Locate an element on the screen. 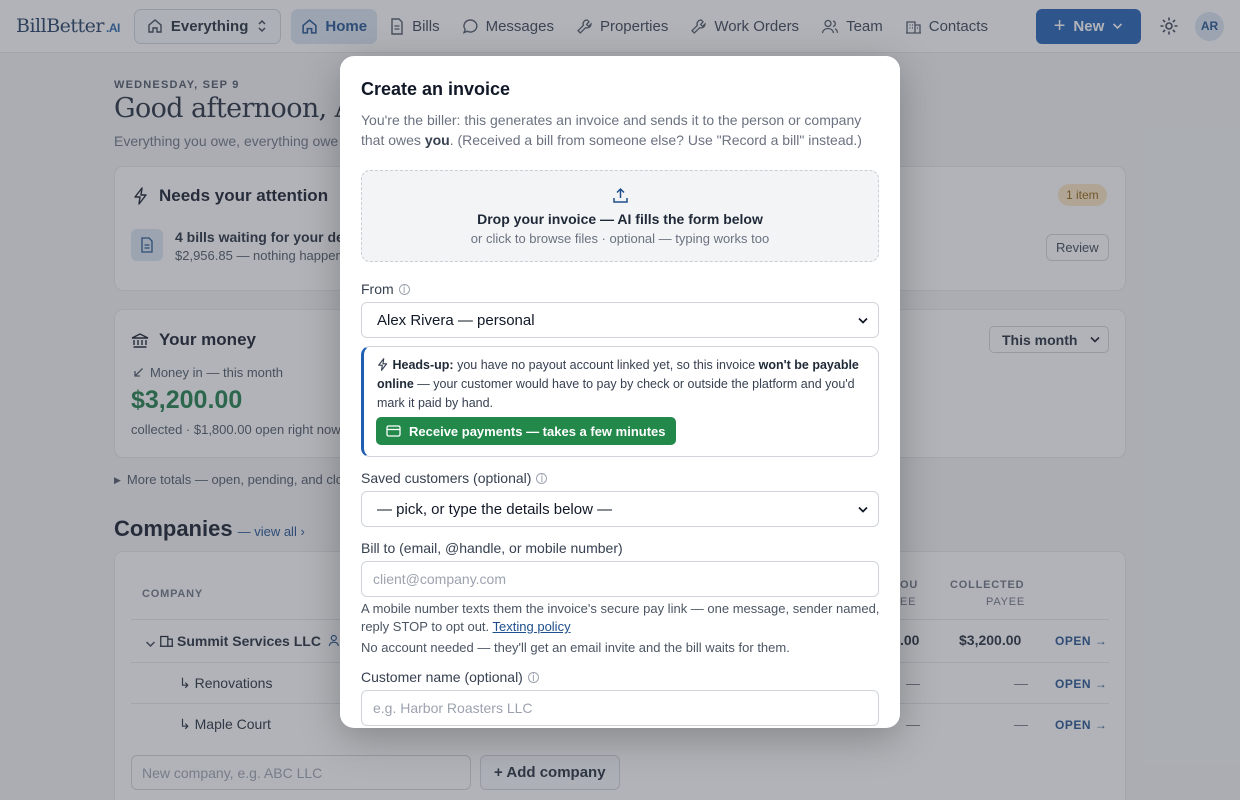 The width and height of the screenshot is (1240, 800). saved-customers-select: — pick, or type the details below — is located at coordinates (620, 509).